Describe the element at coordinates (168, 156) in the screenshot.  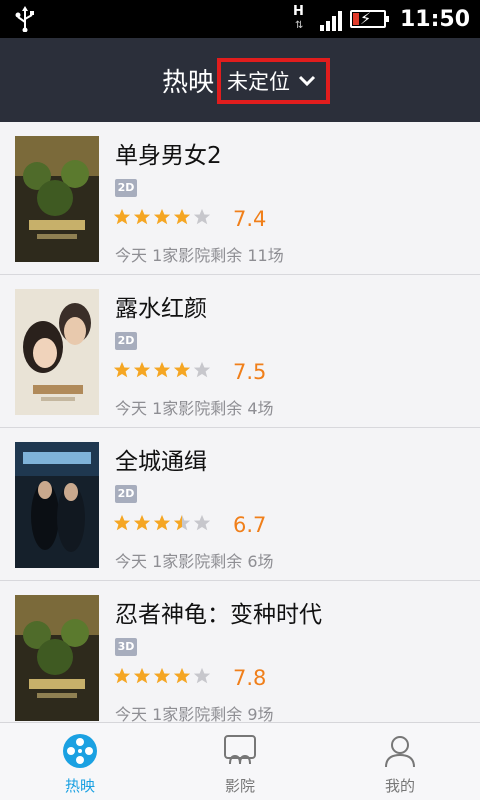
I see `movie-title: 单身男女2` at that location.